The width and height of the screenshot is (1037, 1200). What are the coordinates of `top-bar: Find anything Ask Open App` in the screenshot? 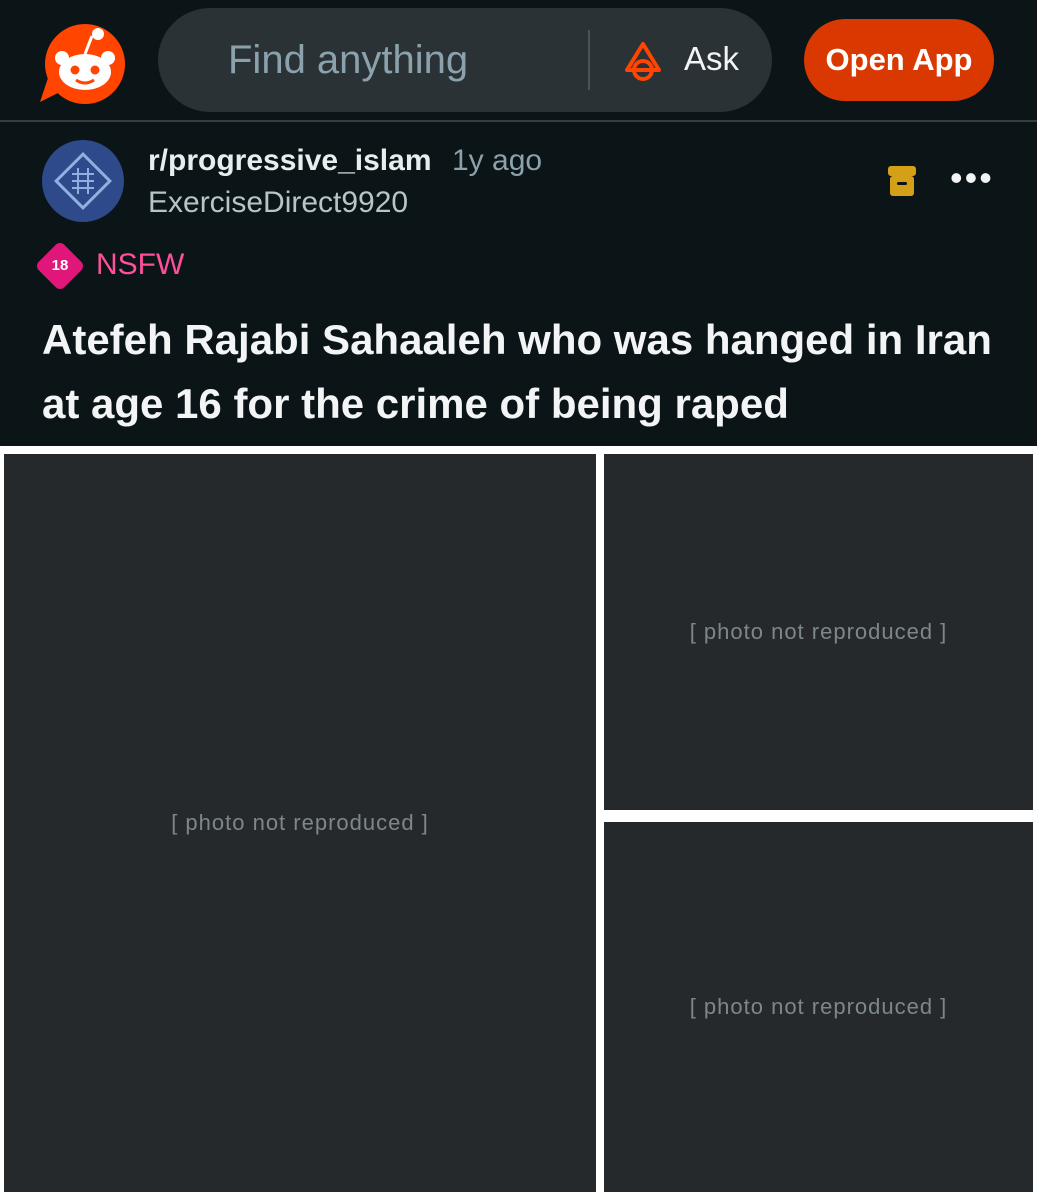 It's located at (518, 61).